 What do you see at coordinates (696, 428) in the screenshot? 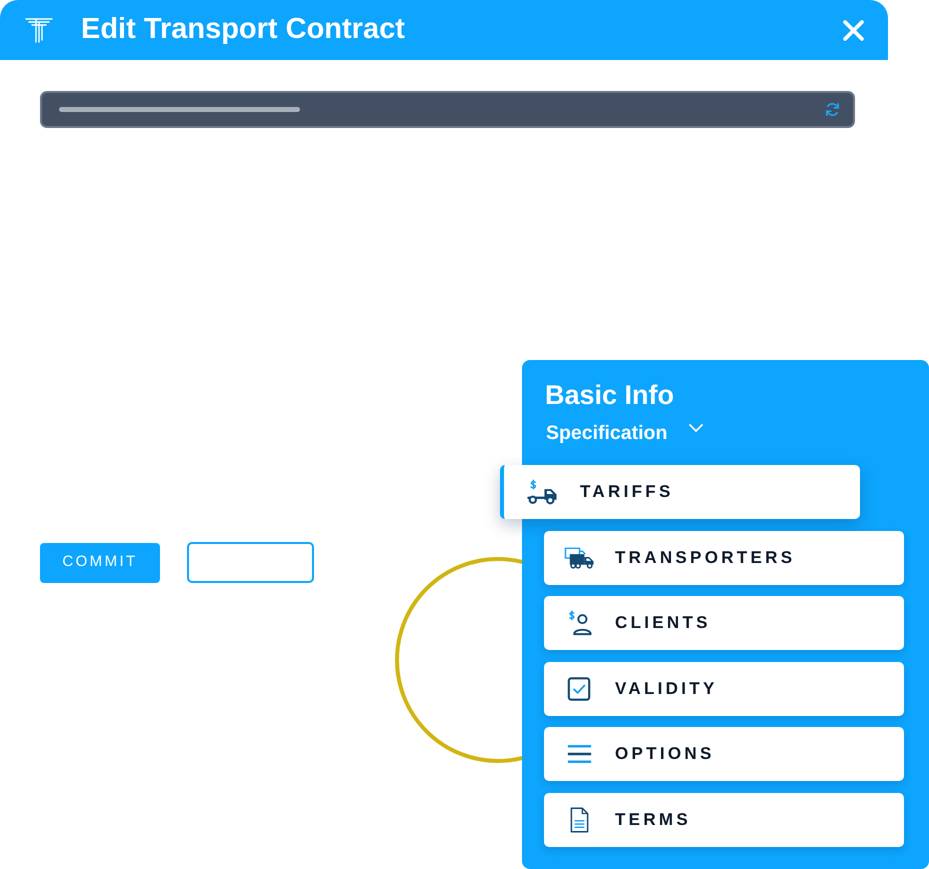
I see `chevron-down-icon` at bounding box center [696, 428].